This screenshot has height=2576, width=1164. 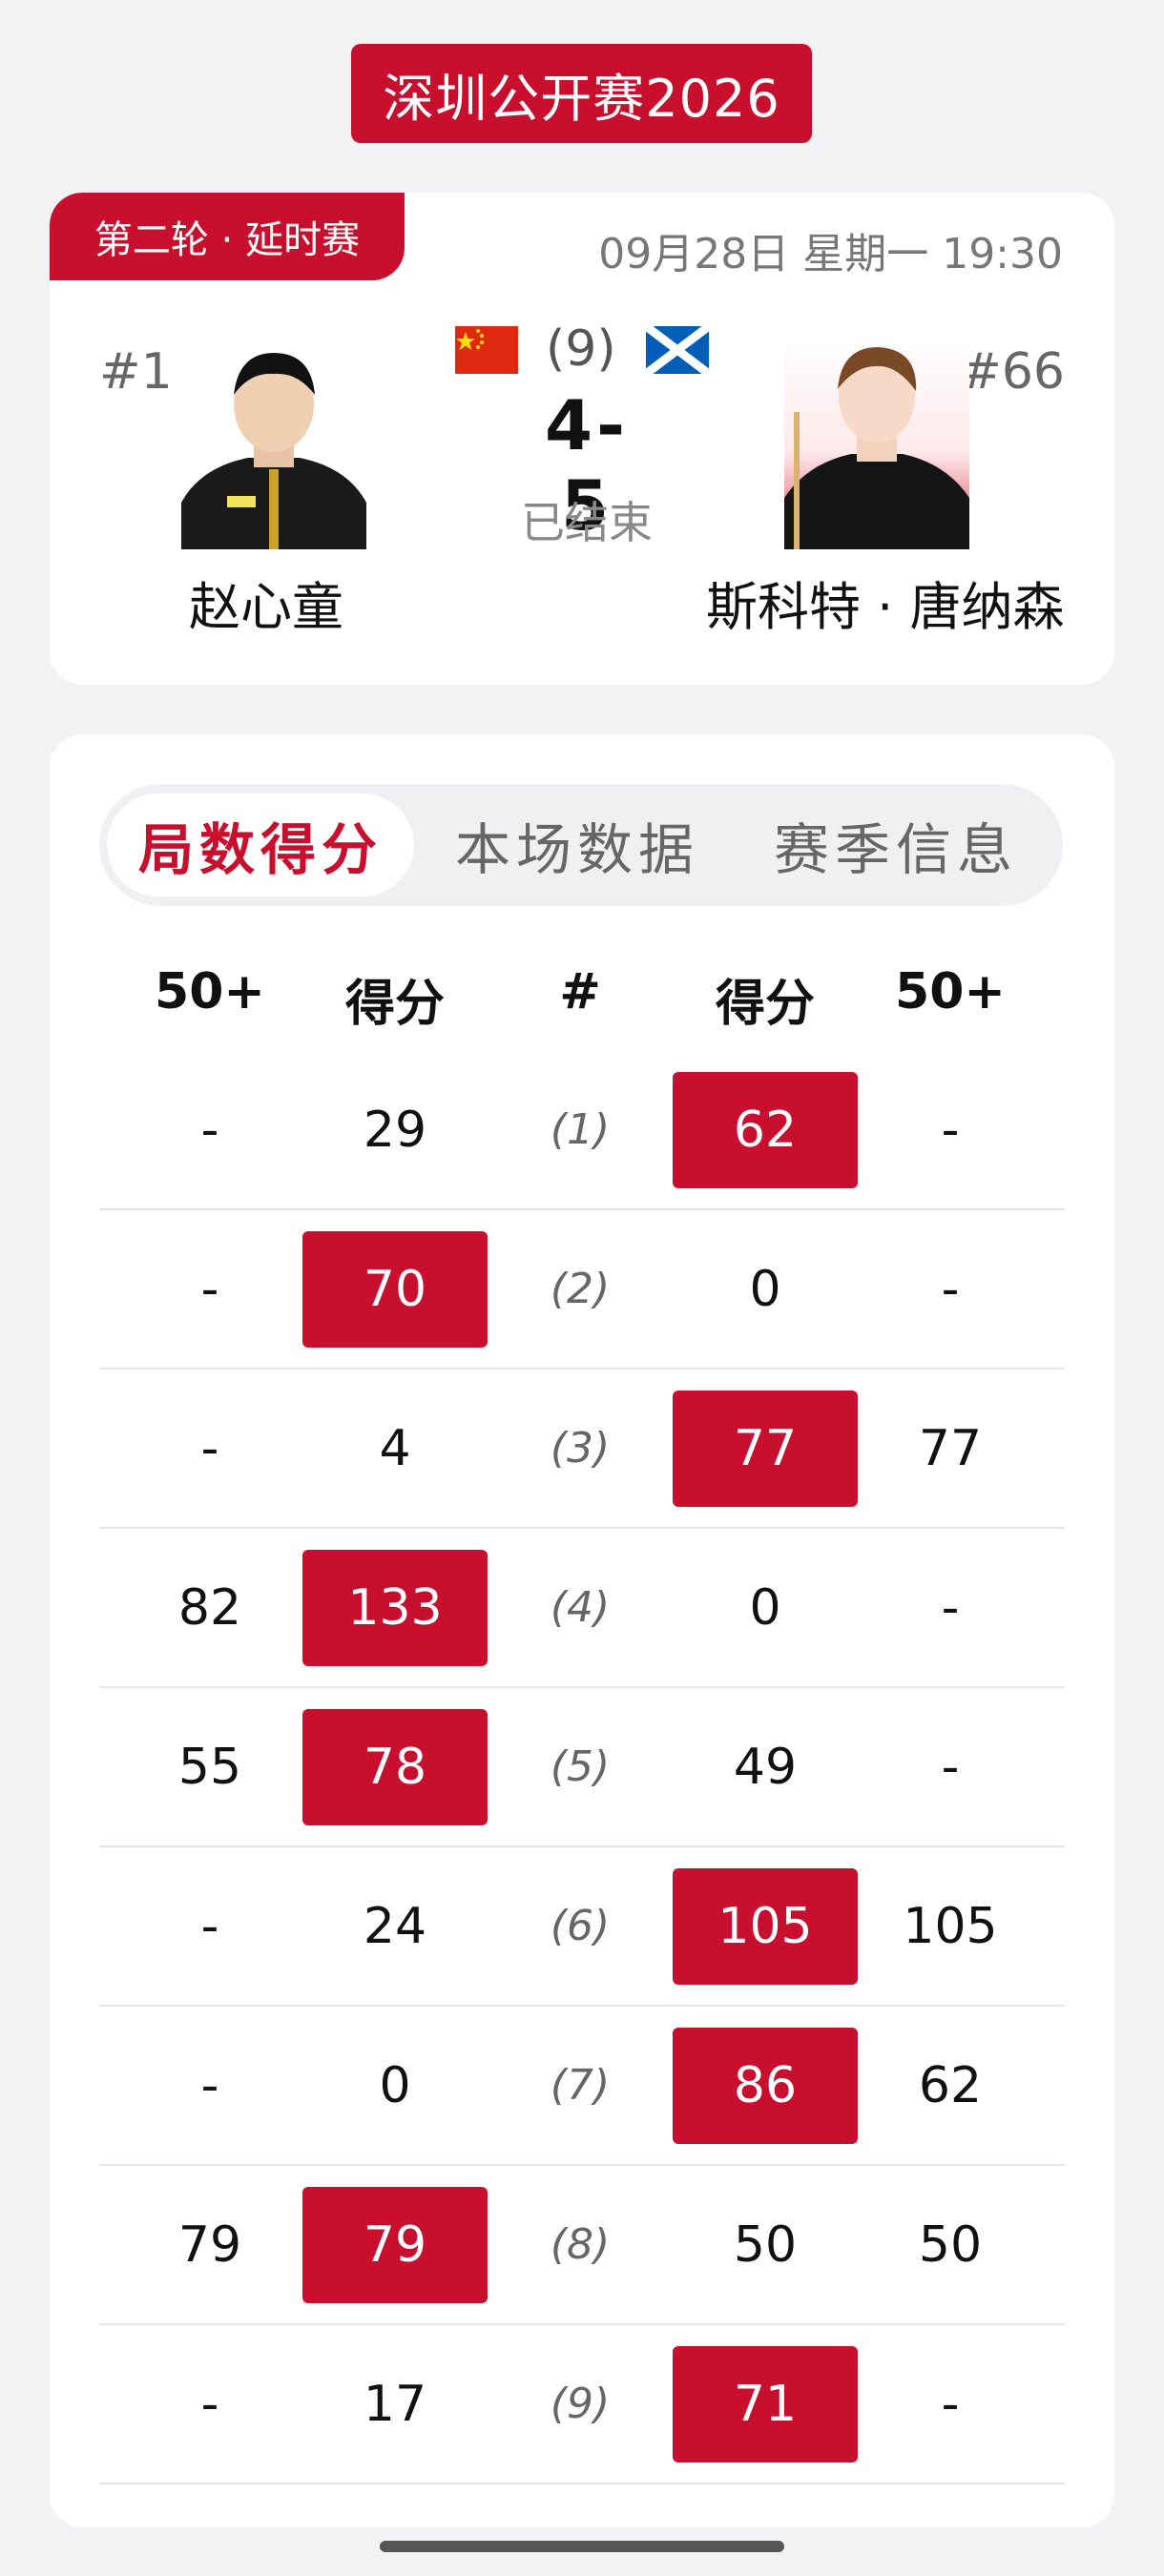 I want to click on p2-break-cell: 77, so click(x=951, y=1449).